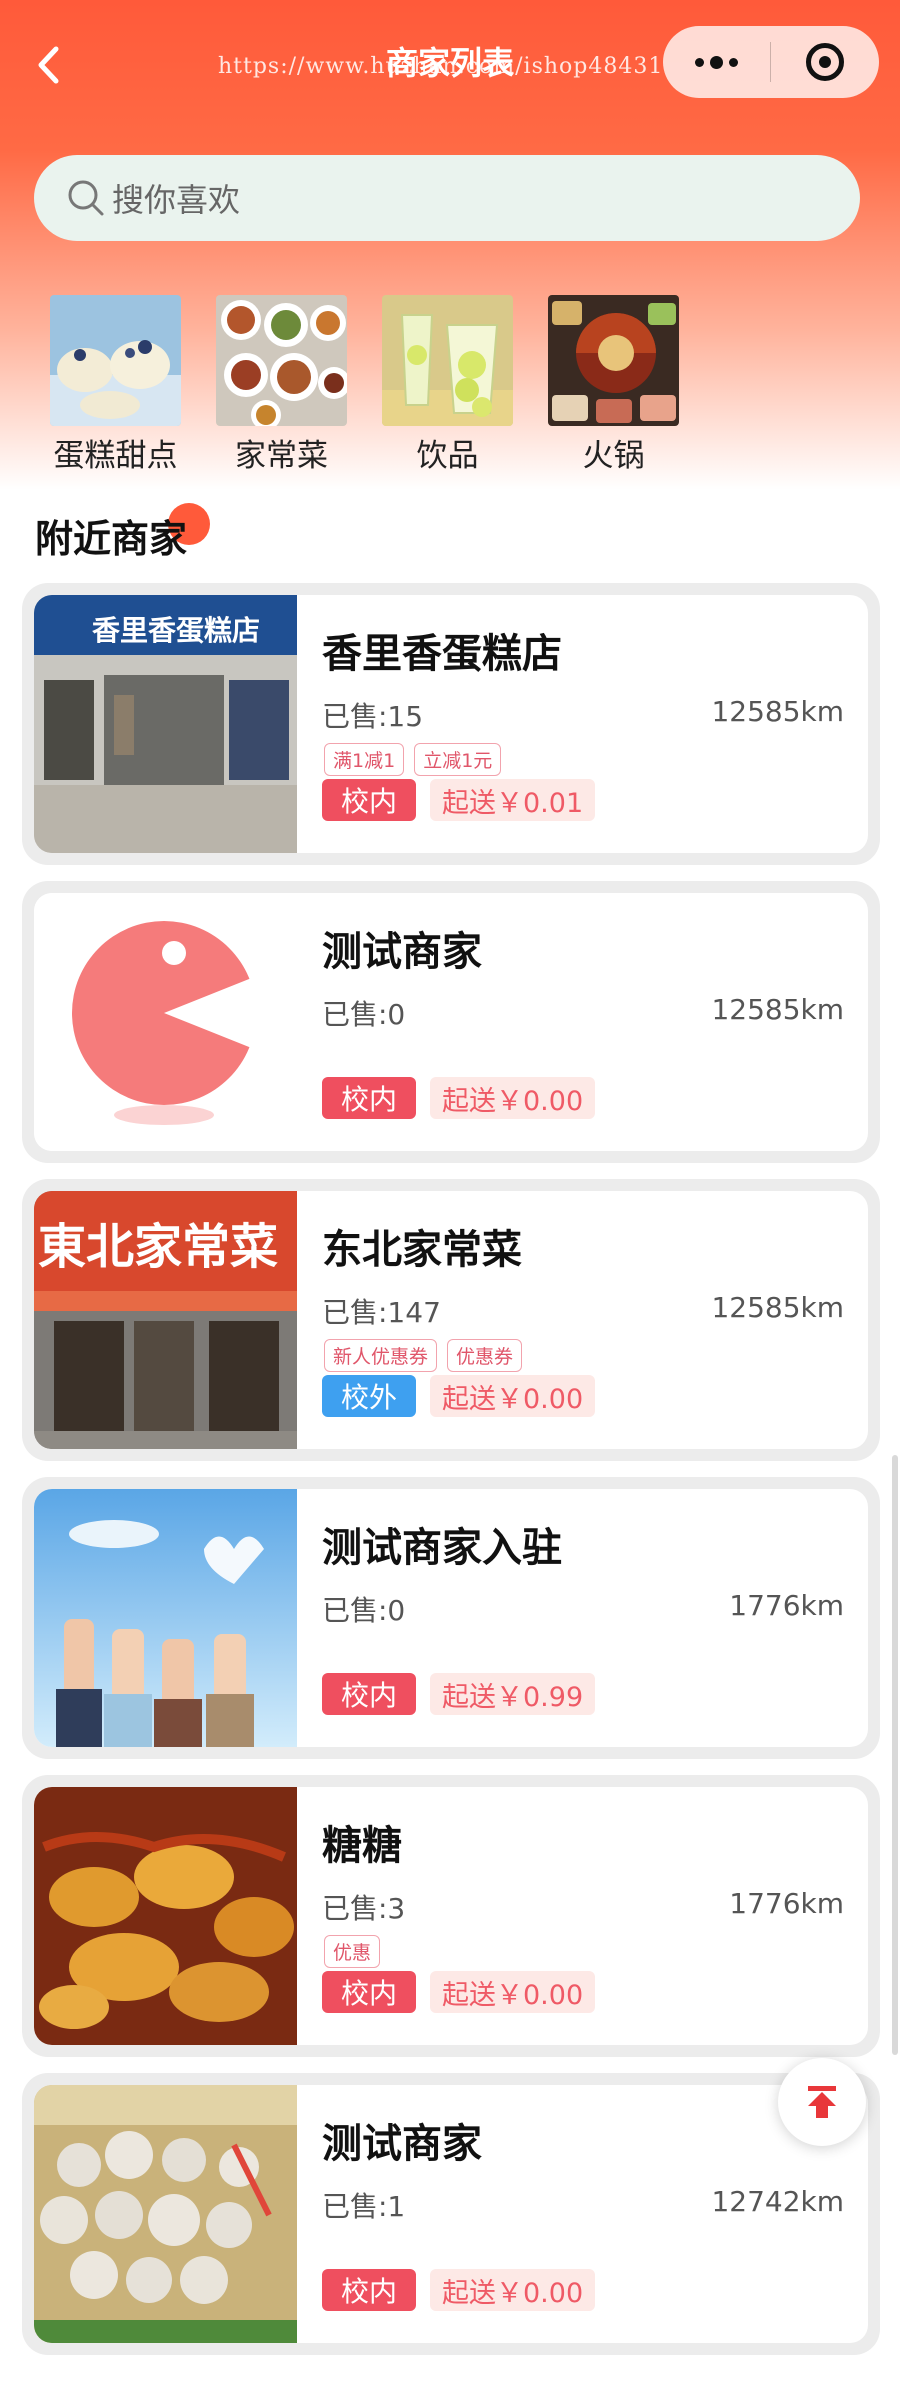 This screenshot has width=900, height=2383. I want to click on shop-name: 测试商家入驻, so click(442, 1548).